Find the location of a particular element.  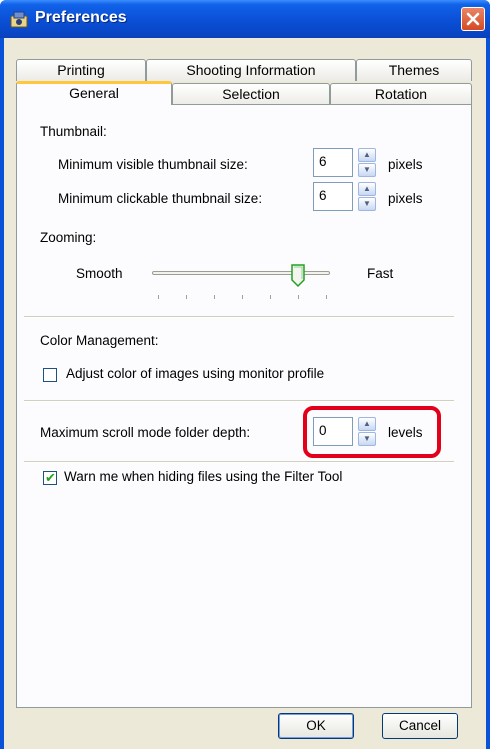

filter-warning-checkbox: ✔ is located at coordinates (50, 477).